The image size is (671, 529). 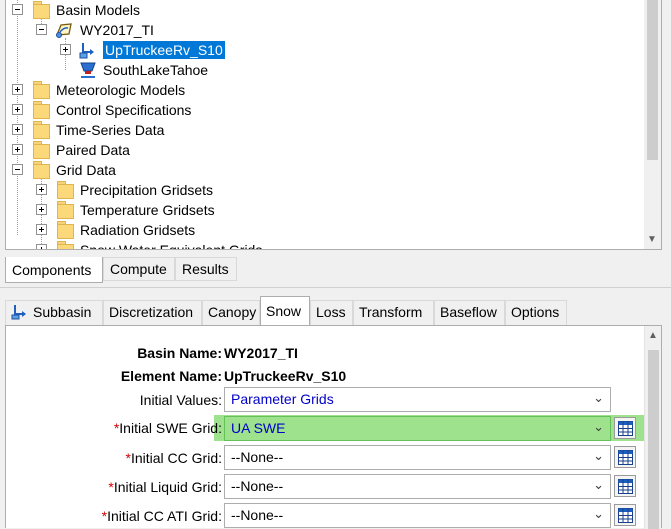 I want to click on tree-item-label: Precipitation Gridsets, so click(x=147, y=190).